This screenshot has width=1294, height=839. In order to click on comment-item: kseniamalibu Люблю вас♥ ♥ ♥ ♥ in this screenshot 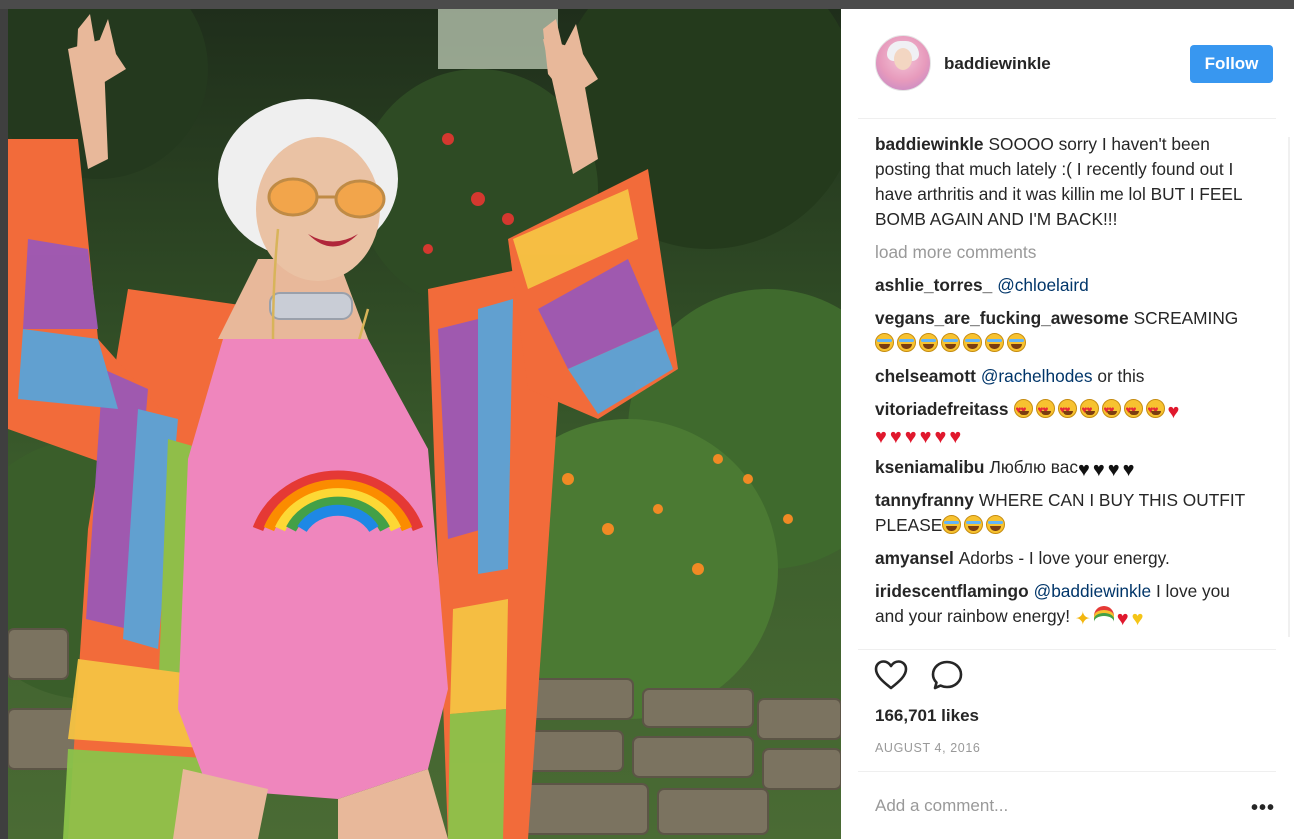, I will do `click(1067, 467)`.